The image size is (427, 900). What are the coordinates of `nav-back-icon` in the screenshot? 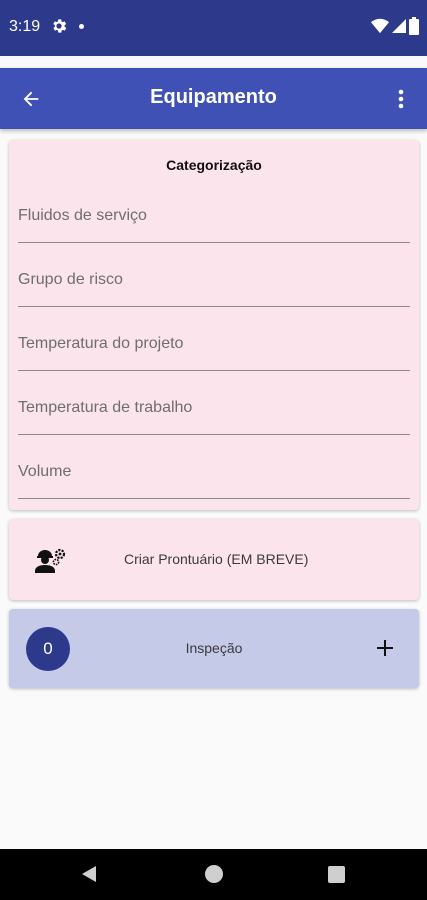 It's located at (89, 874).